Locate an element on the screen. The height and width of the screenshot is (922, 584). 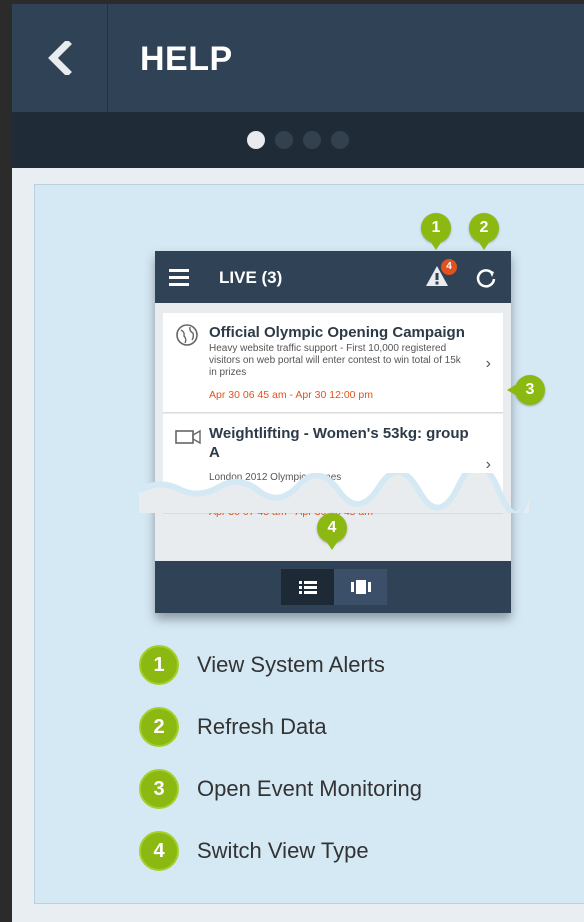
alert-badge: 4 is located at coordinates (449, 267).